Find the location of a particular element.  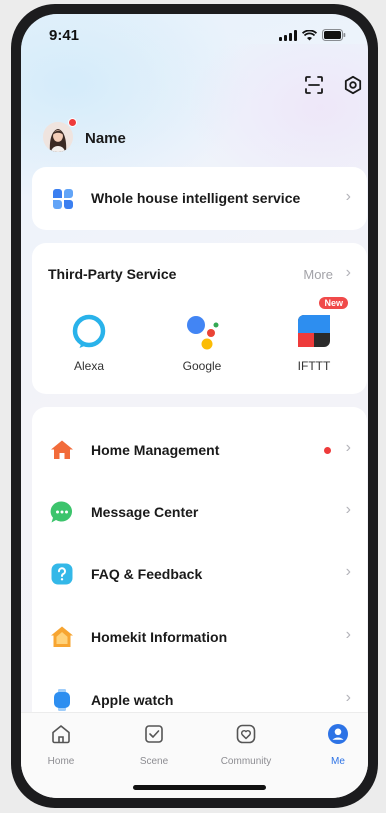

alexa-icon is located at coordinates (89, 331).